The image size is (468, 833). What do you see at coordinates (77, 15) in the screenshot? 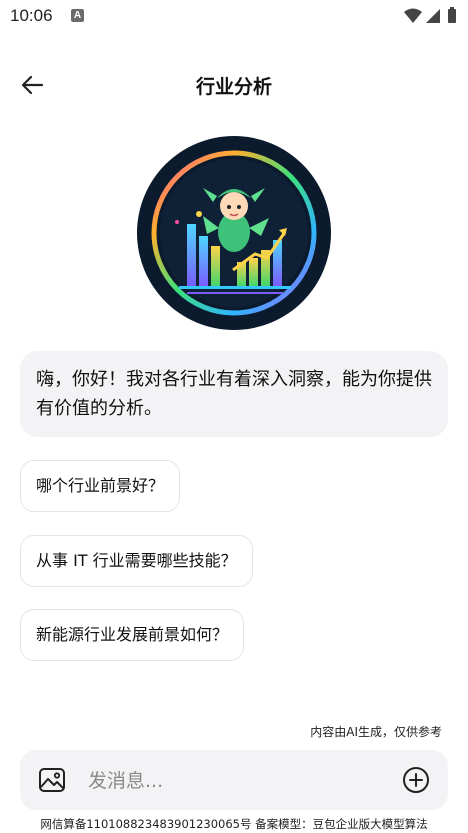
I see `notification-icon: A` at bounding box center [77, 15].